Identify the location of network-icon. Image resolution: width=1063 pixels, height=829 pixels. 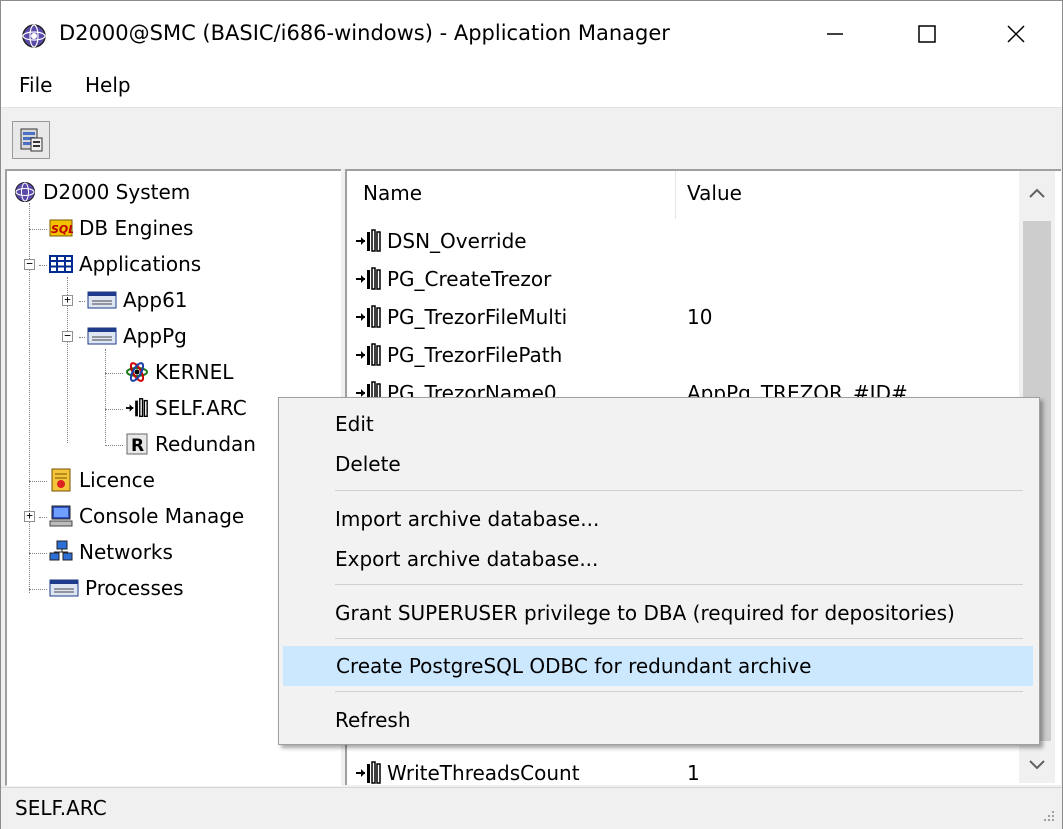
(61, 552).